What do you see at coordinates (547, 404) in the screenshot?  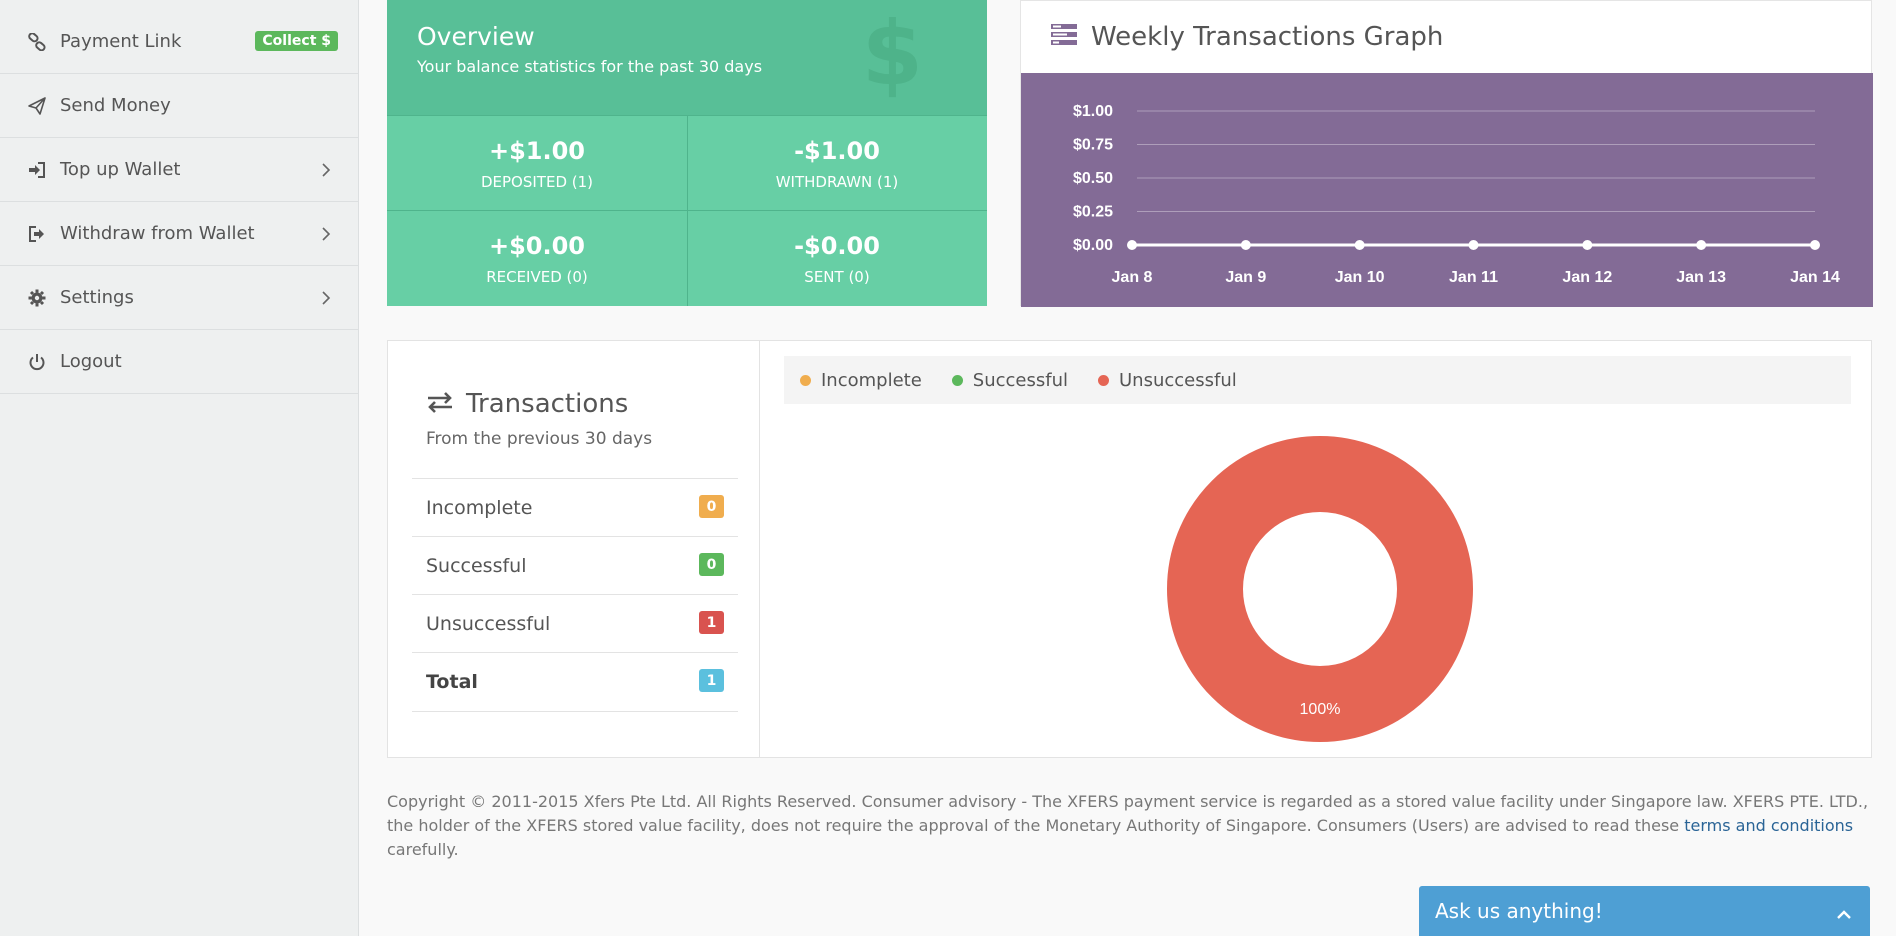 I see `transactions-title: Transactions` at bounding box center [547, 404].